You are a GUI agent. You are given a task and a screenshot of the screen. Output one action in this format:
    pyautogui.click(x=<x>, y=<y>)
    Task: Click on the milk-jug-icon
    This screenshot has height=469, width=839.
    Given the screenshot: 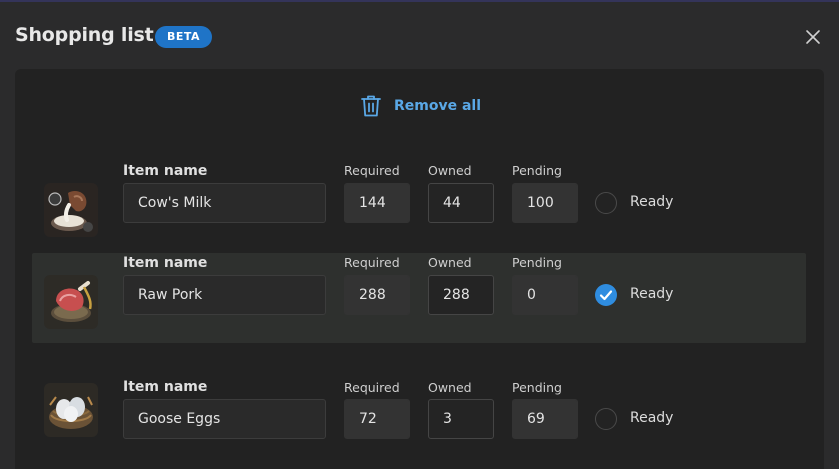 What is the action you would take?
    pyautogui.click(x=71, y=210)
    